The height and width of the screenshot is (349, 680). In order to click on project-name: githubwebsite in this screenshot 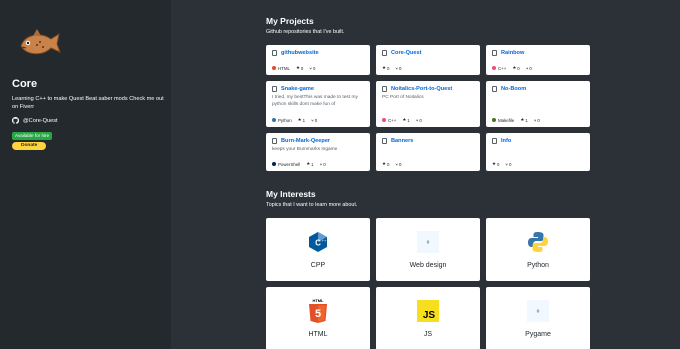, I will do `click(300, 53)`.